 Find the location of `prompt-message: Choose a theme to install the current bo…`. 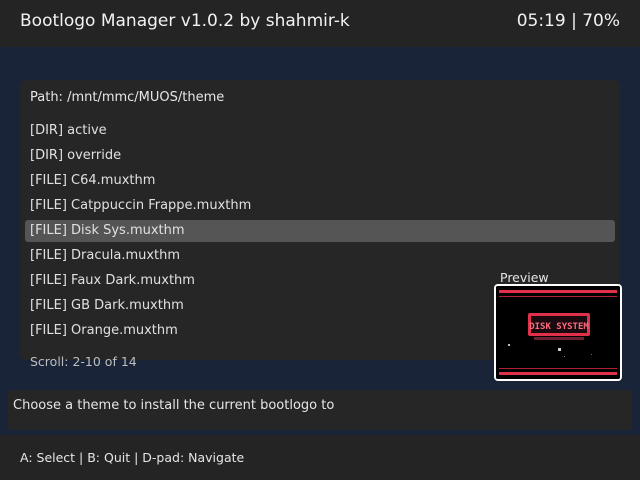

prompt-message: Choose a theme to install the current bo… is located at coordinates (174, 405).